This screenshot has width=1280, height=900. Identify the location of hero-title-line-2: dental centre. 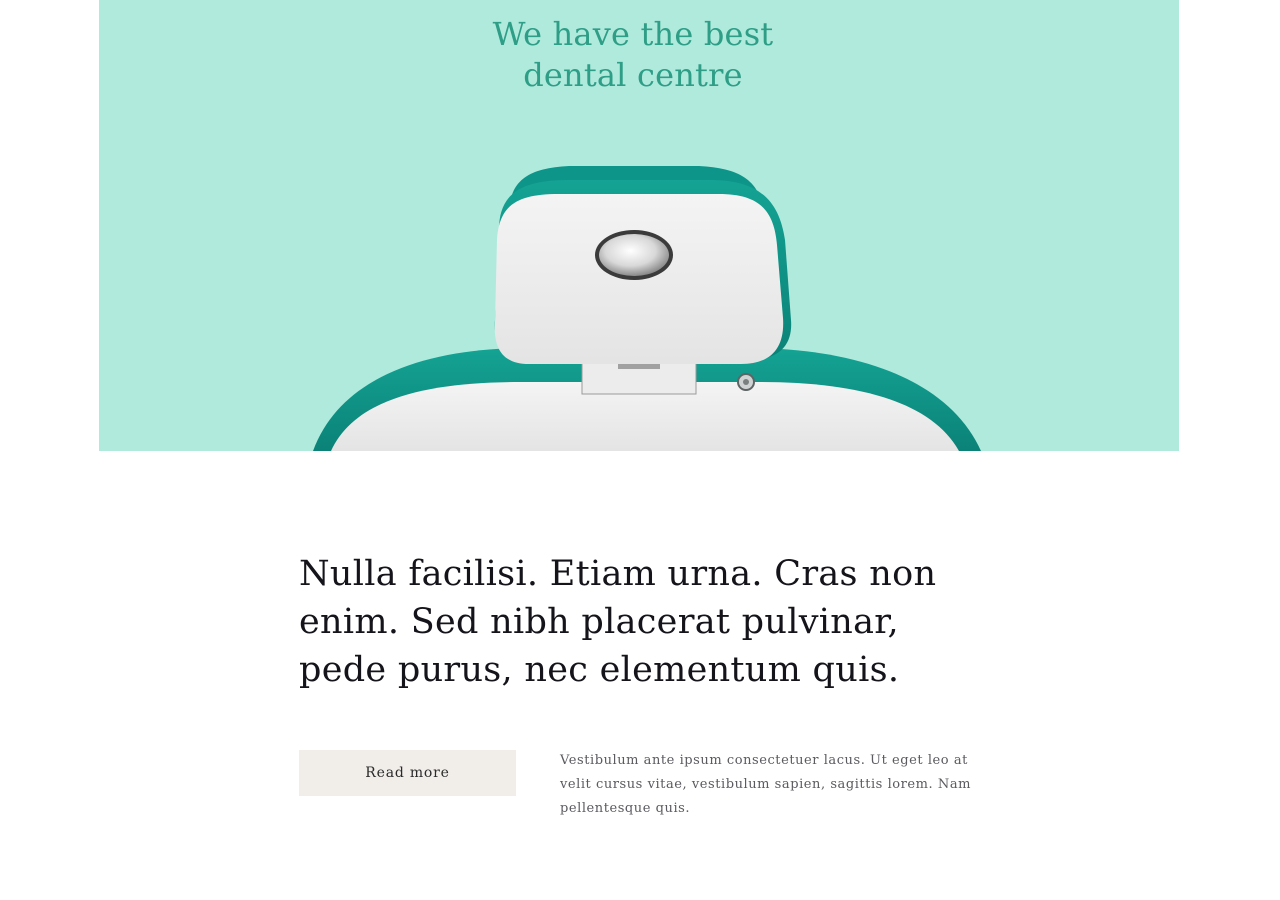
(633, 75).